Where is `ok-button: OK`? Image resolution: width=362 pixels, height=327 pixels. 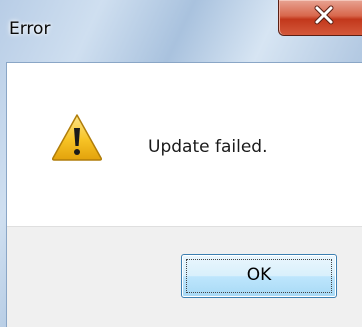
ok-button: OK is located at coordinates (259, 276).